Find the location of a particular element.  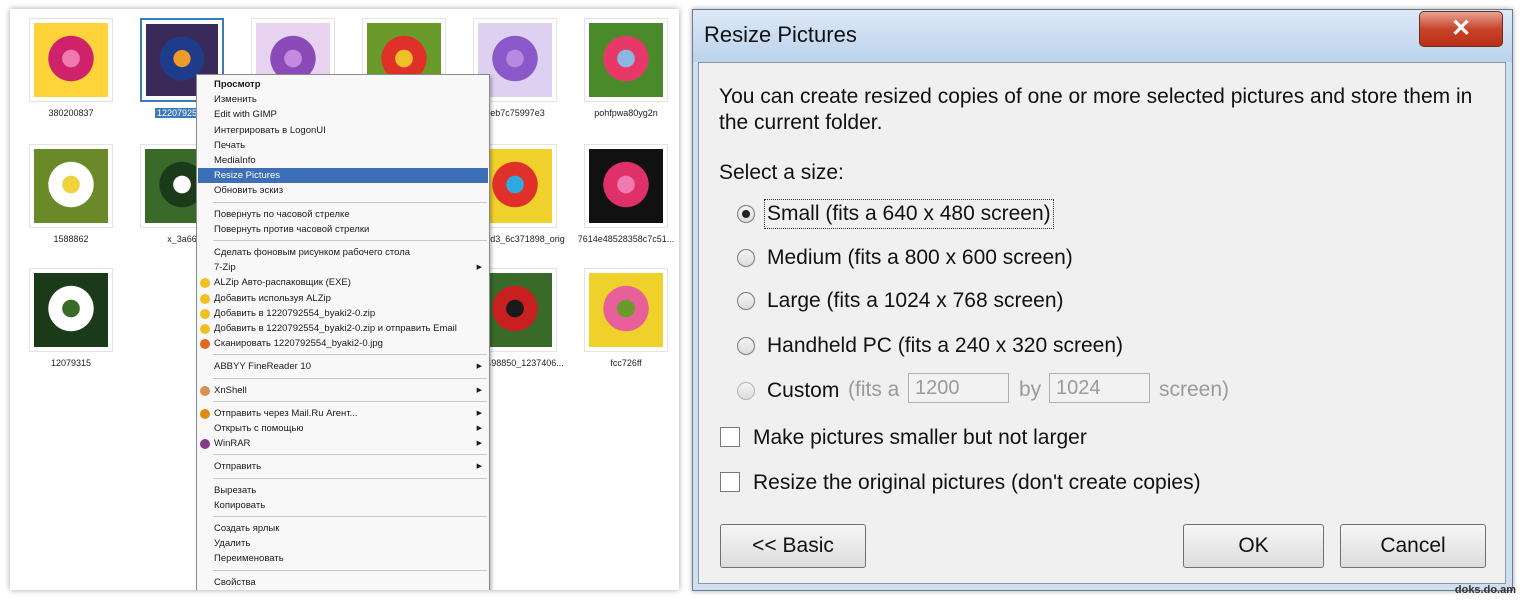

menu-item: Отправить ▶ is located at coordinates (343, 466).